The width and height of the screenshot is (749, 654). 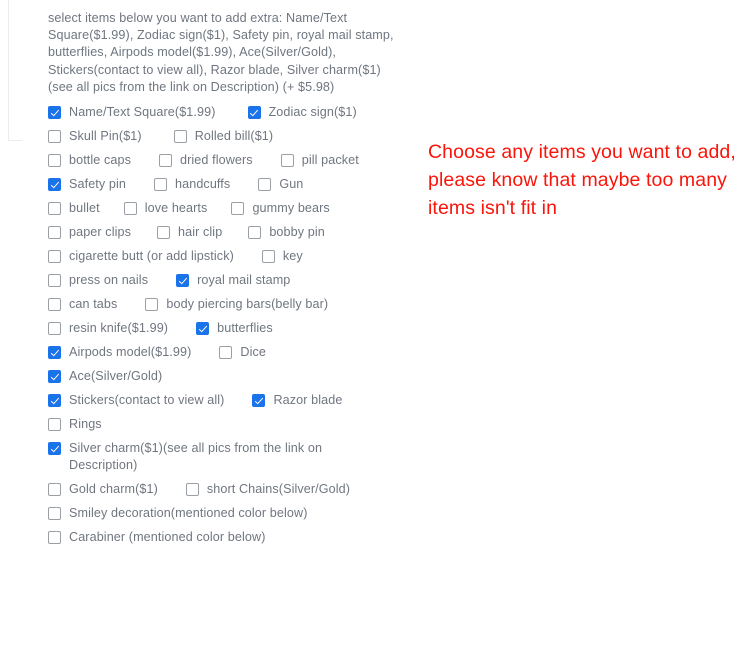 What do you see at coordinates (141, 256) in the screenshot?
I see `checkbox-option: cigarette butt (or add lipstick)` at bounding box center [141, 256].